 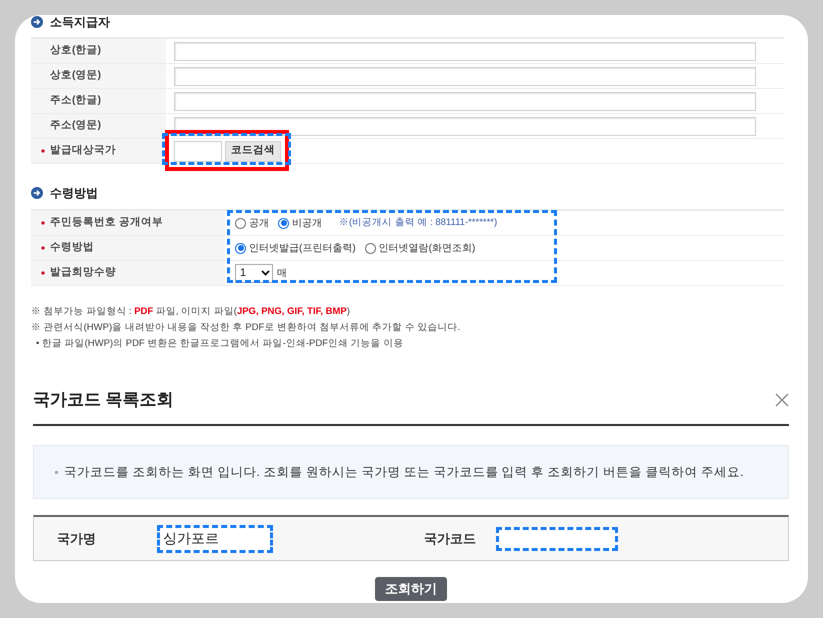 What do you see at coordinates (83, 272) in the screenshot?
I see `field-label: 발급희망수량` at bounding box center [83, 272].